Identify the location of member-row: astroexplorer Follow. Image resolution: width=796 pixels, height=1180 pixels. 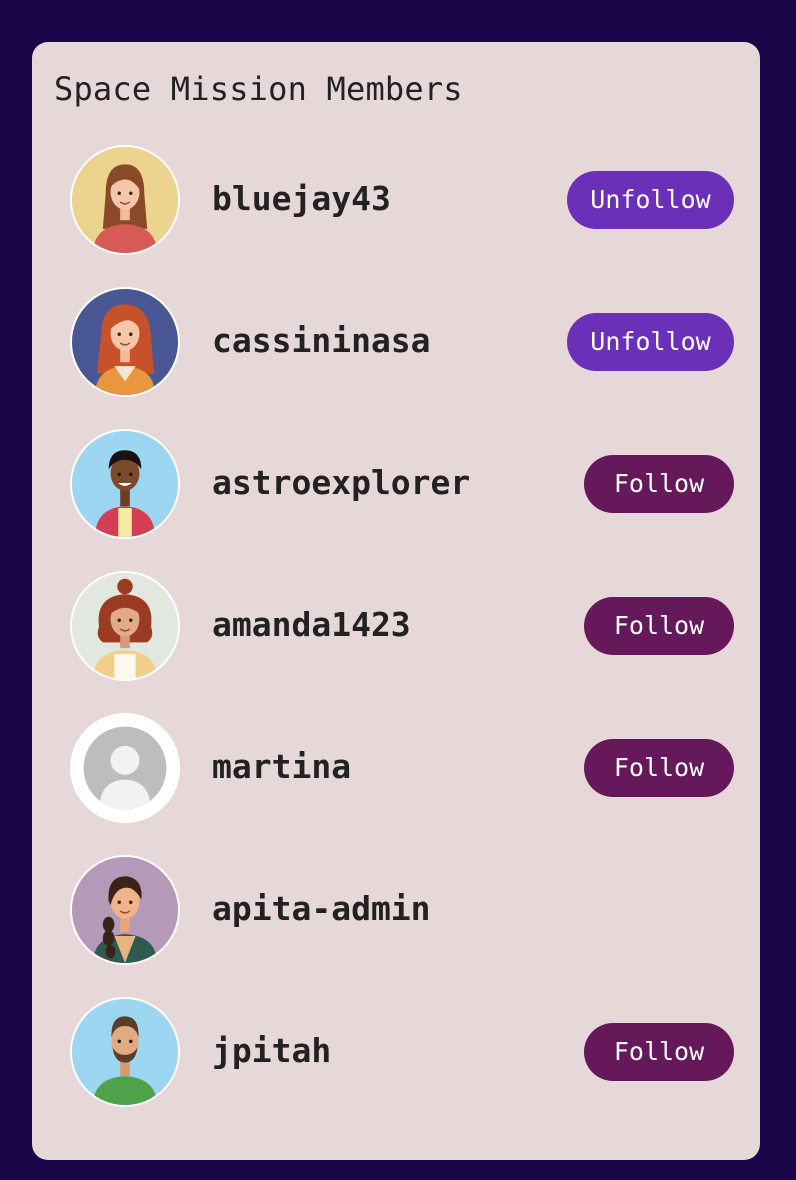
(396, 484).